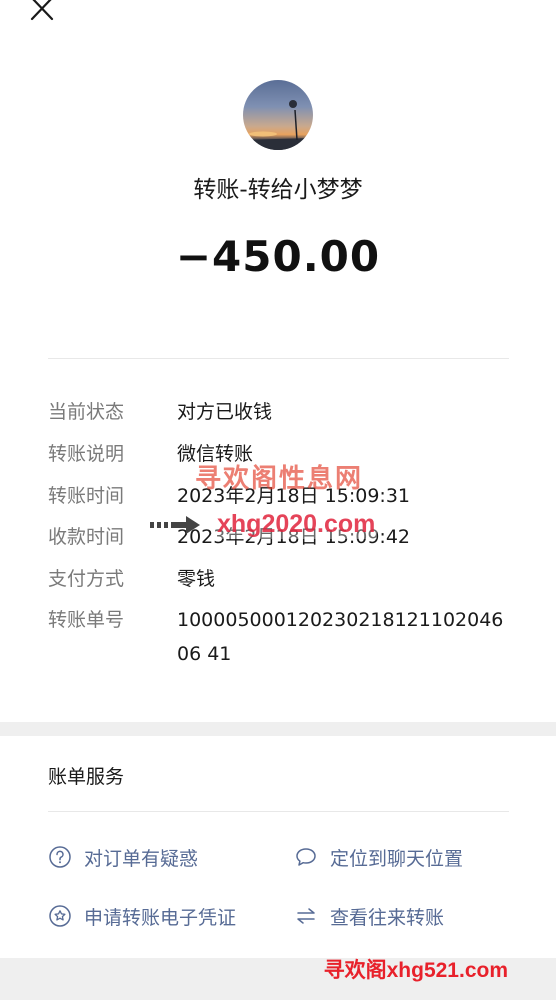 This screenshot has width=556, height=1000. I want to click on close-button, so click(42, 12).